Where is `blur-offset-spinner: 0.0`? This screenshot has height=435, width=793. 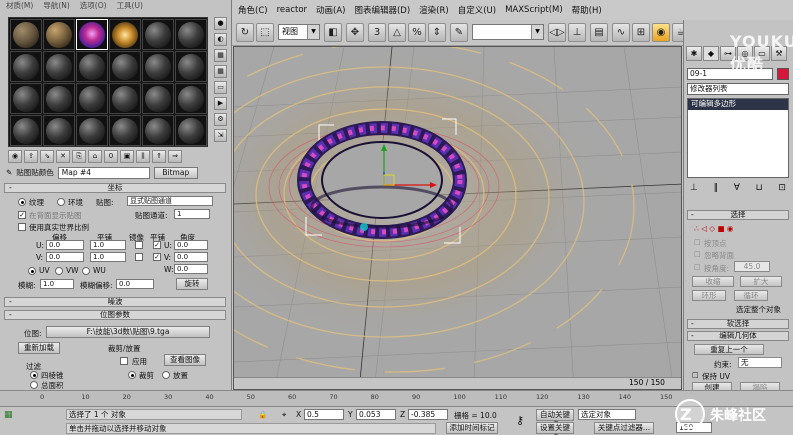
blur-offset-spinner: 0.0 is located at coordinates (135, 284).